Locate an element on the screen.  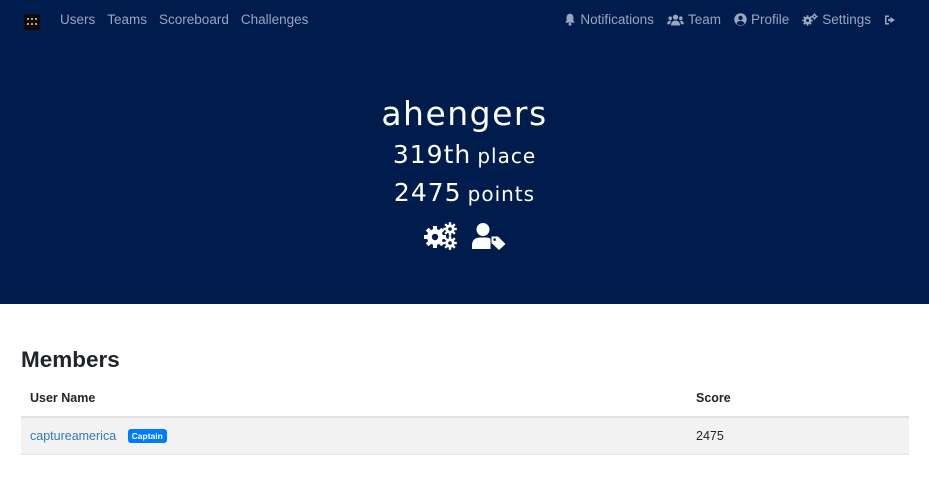
team-place: 319th place is located at coordinates (464, 154).